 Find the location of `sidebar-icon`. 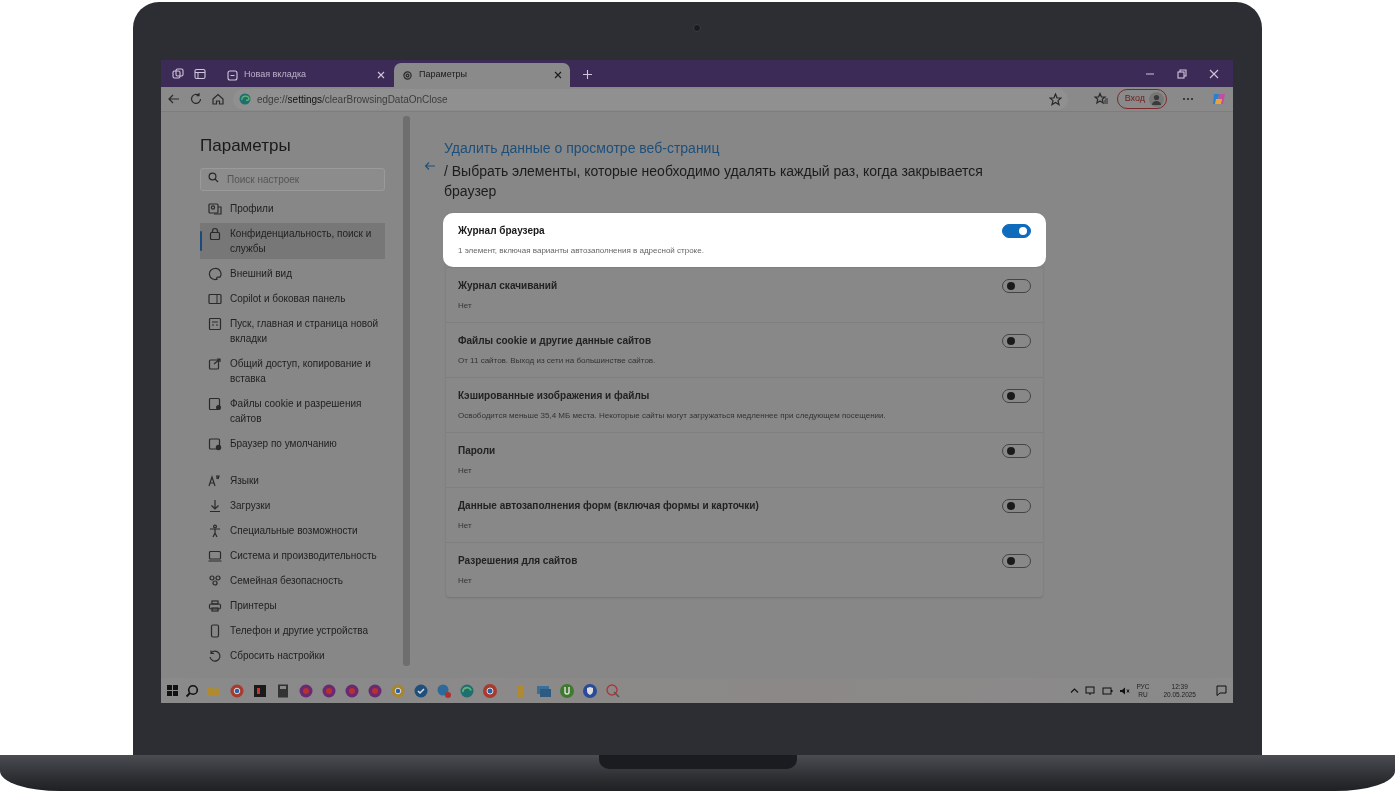

sidebar-icon is located at coordinates (215, 298).